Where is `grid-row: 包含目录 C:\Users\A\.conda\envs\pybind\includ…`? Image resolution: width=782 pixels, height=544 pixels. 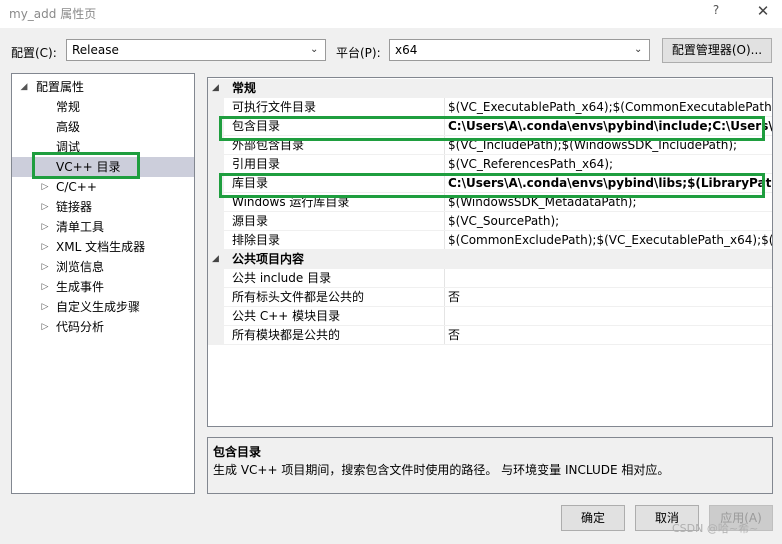
grid-row: 包含目录 C:\Users\A\.conda\envs\pybind\includ… is located at coordinates (490, 126).